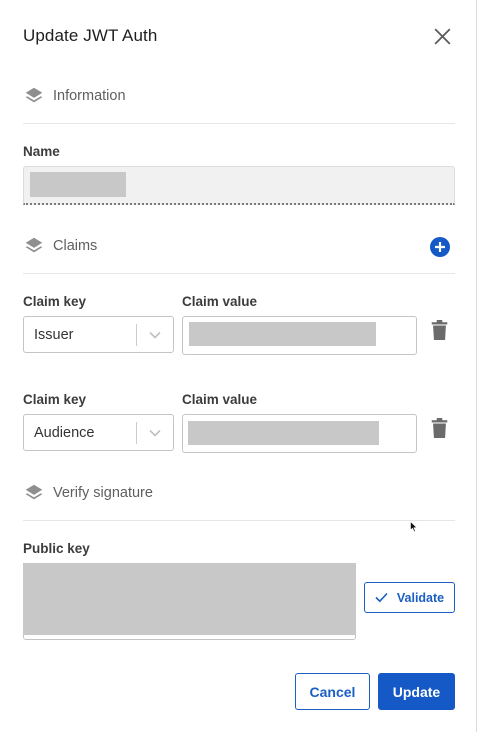 The image size is (480, 732). What do you see at coordinates (98, 432) in the screenshot?
I see `claim-key-select: Audience` at bounding box center [98, 432].